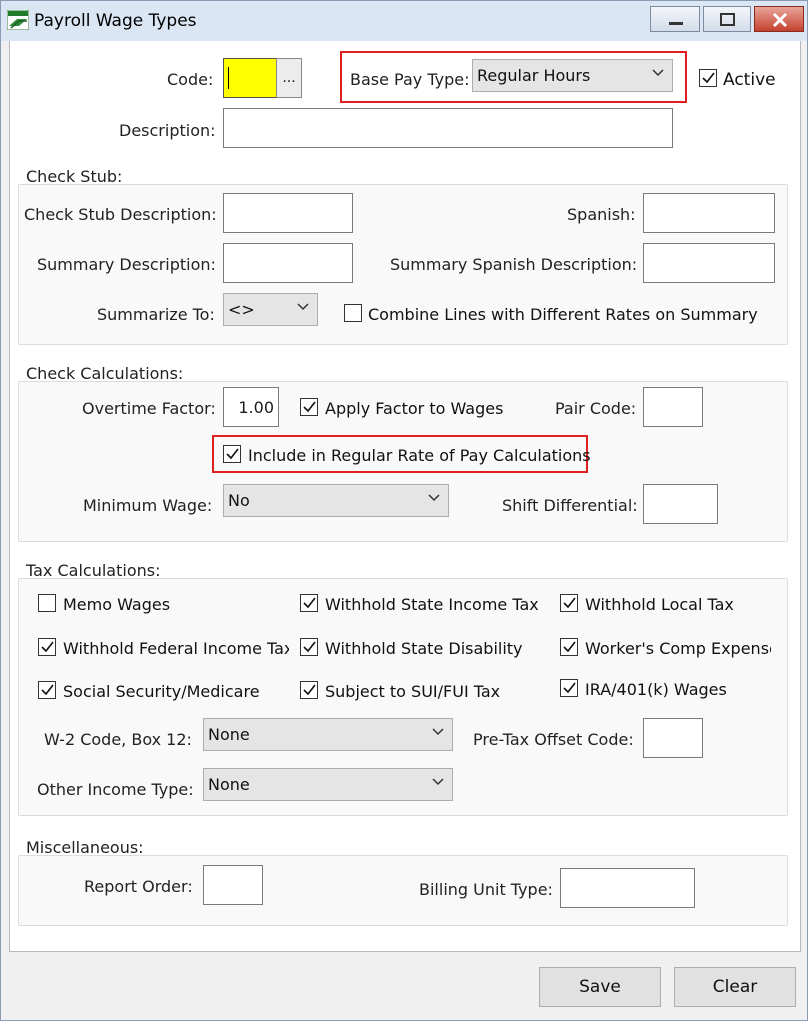 Image resolution: width=808 pixels, height=1021 pixels. Describe the element at coordinates (673, 738) in the screenshot. I see `pretax-offset-field` at that location.